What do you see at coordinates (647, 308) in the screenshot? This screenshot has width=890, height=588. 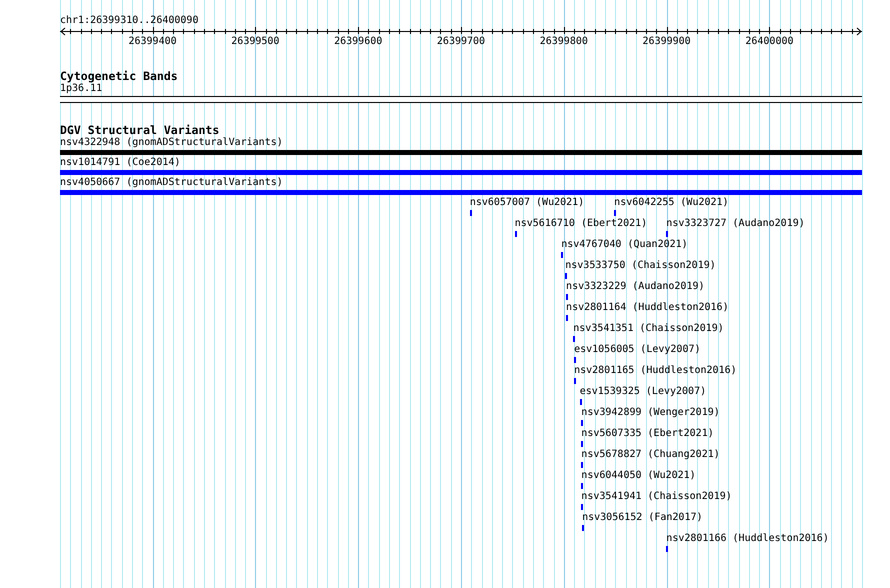 I see `variant-label: nsv2801164 (Huddleston2016)` at bounding box center [647, 308].